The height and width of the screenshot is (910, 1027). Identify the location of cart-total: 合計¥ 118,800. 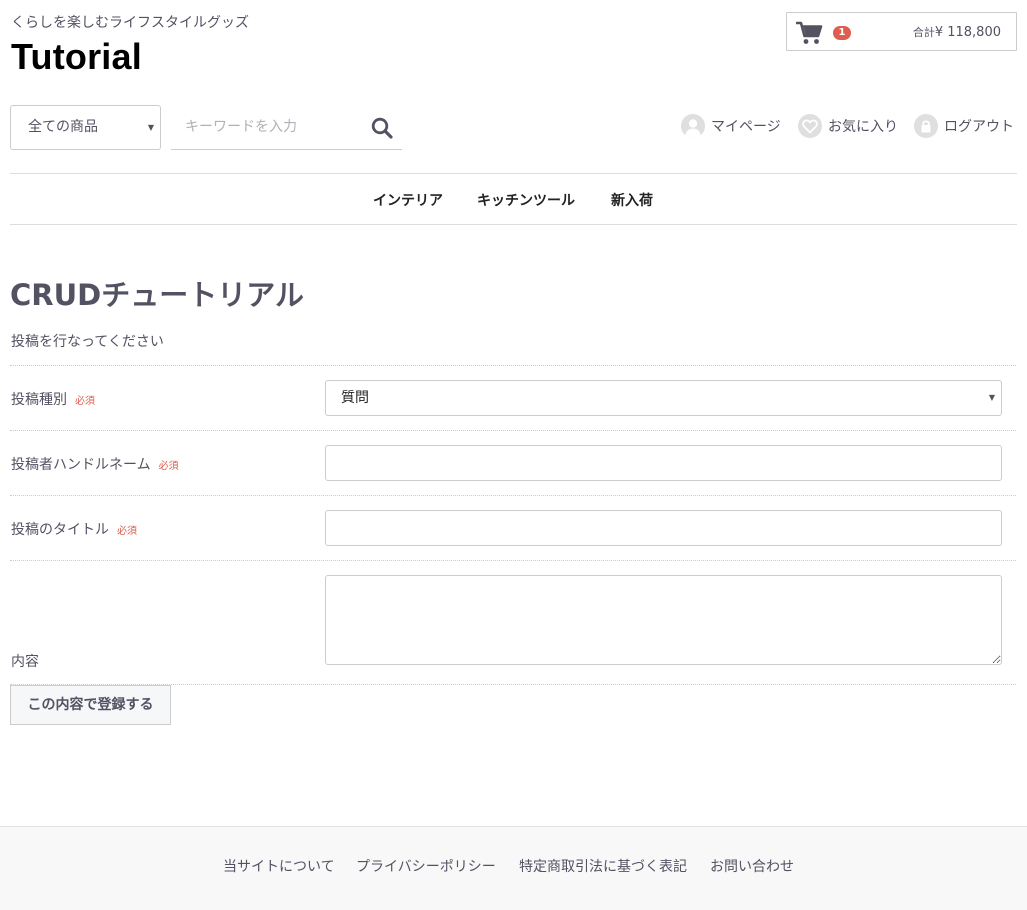
(957, 32).